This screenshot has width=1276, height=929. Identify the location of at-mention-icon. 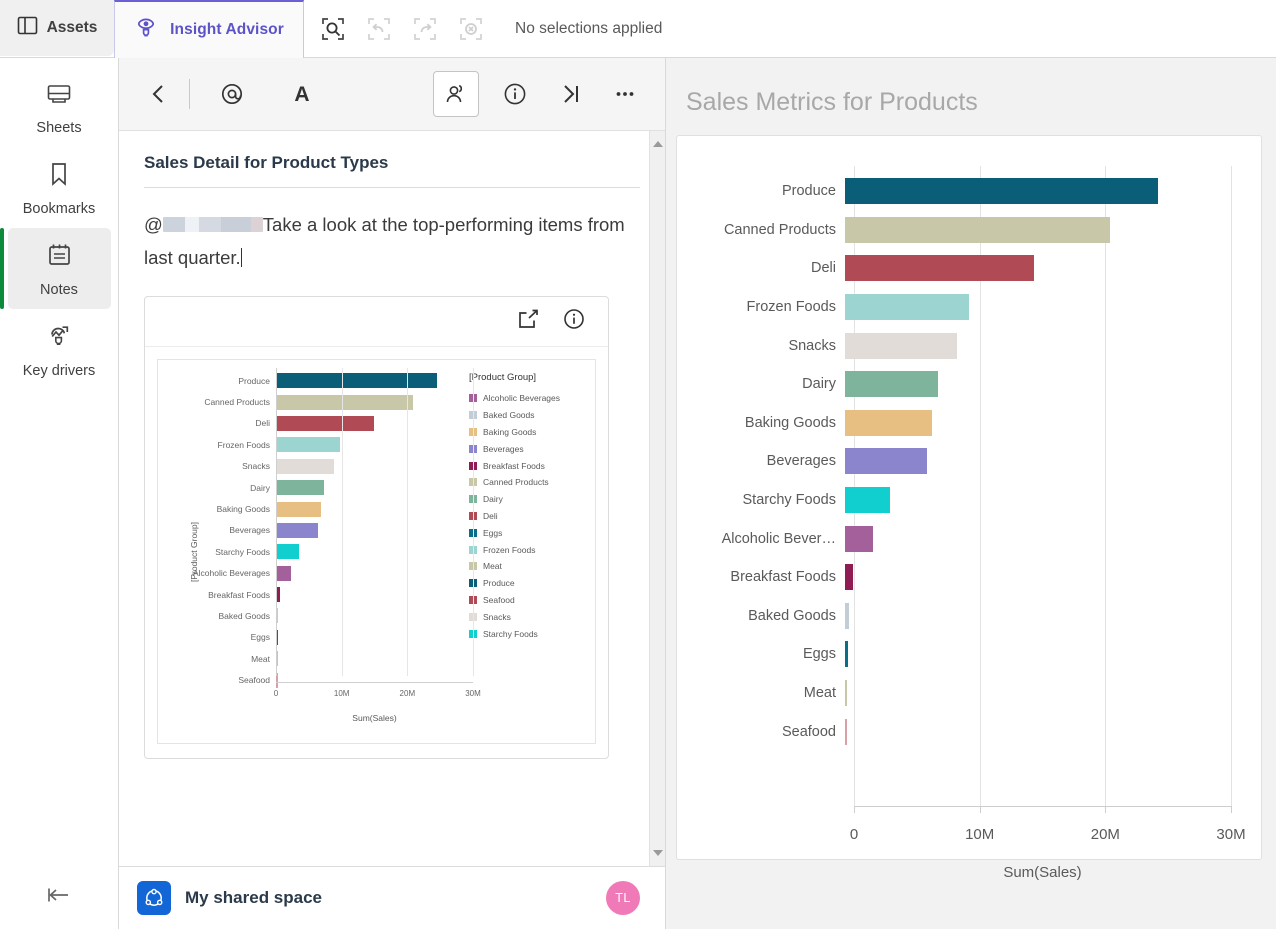
(232, 94).